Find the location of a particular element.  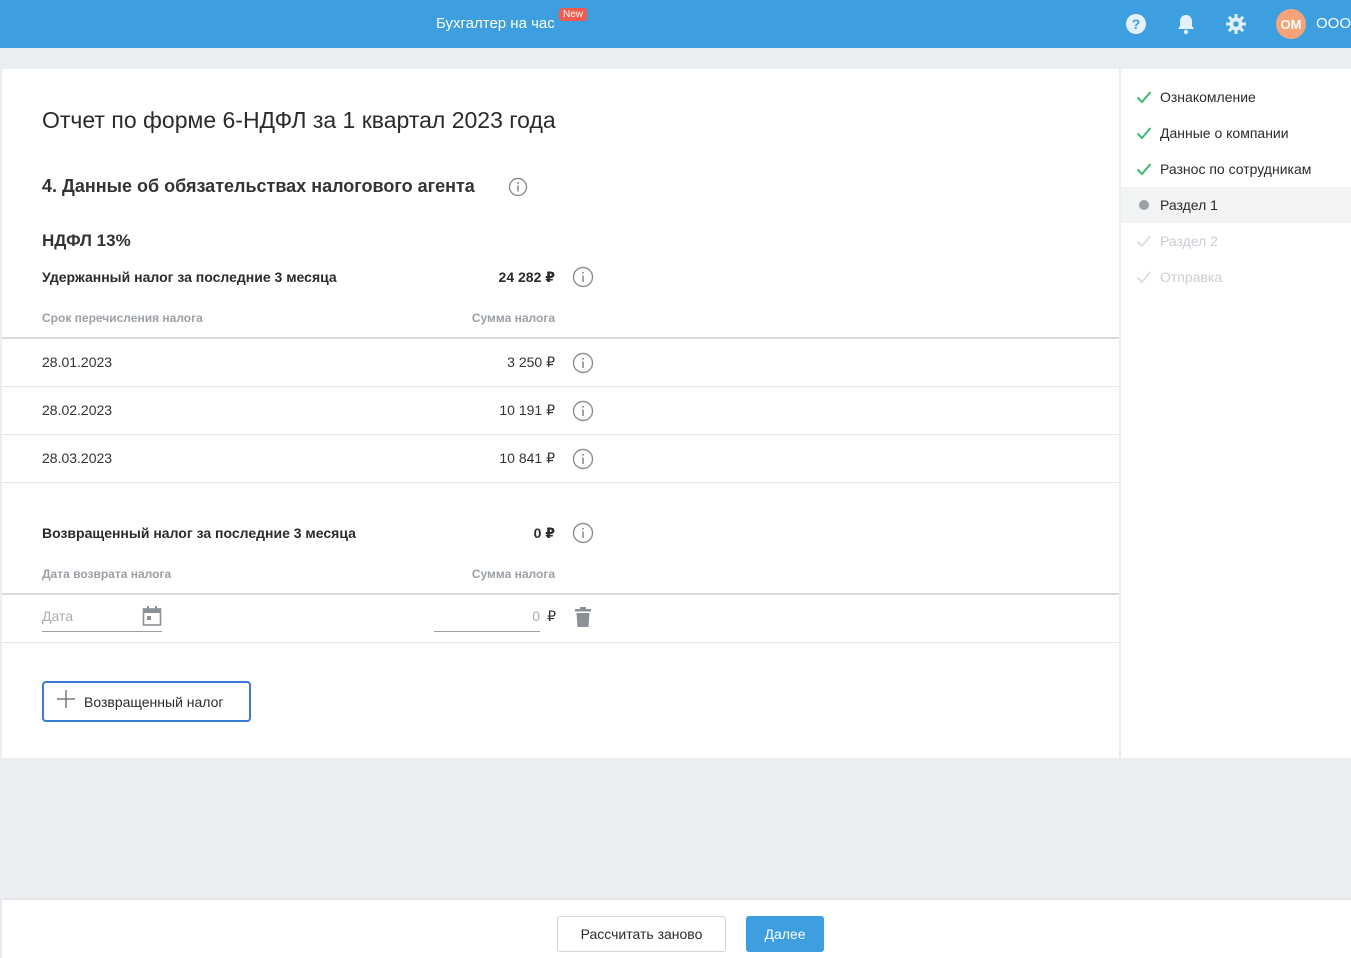

date-placeholder: Дата is located at coordinates (58, 616).